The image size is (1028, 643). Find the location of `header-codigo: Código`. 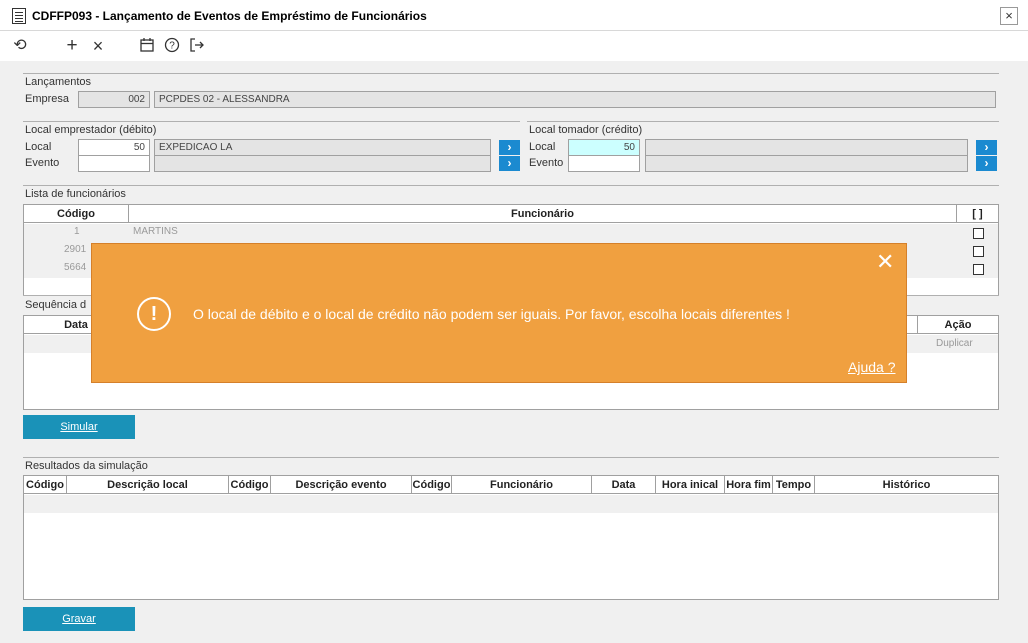

header-codigo: Código is located at coordinates (76, 214).